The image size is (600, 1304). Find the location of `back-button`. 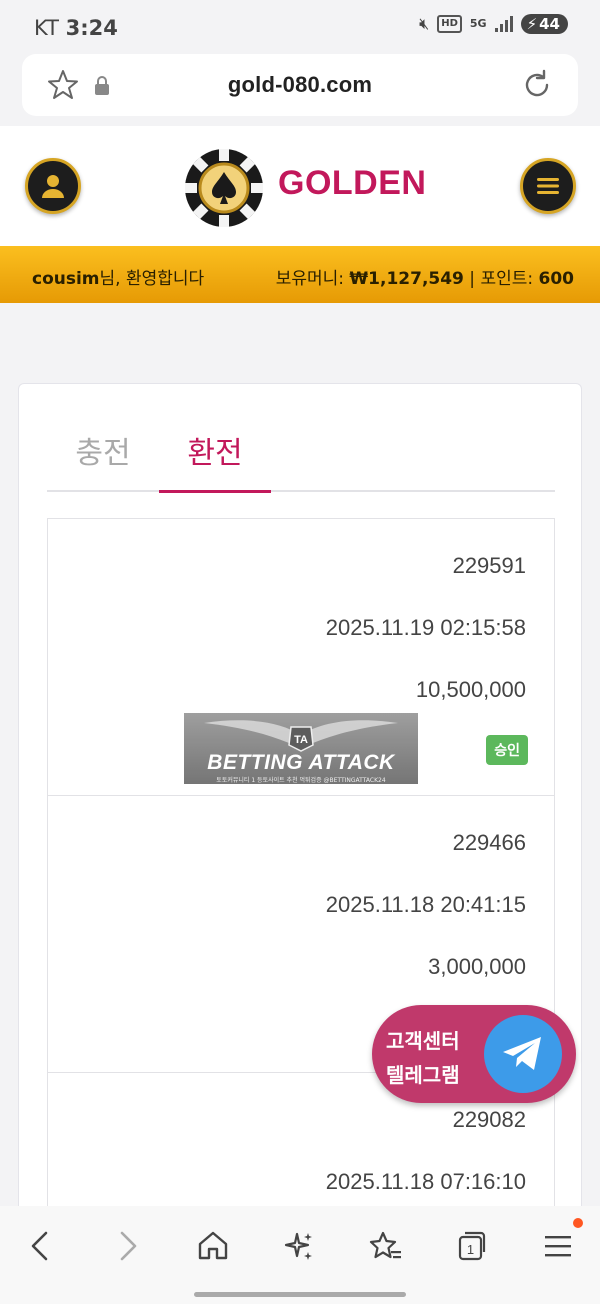

back-button is located at coordinates (40, 1246).